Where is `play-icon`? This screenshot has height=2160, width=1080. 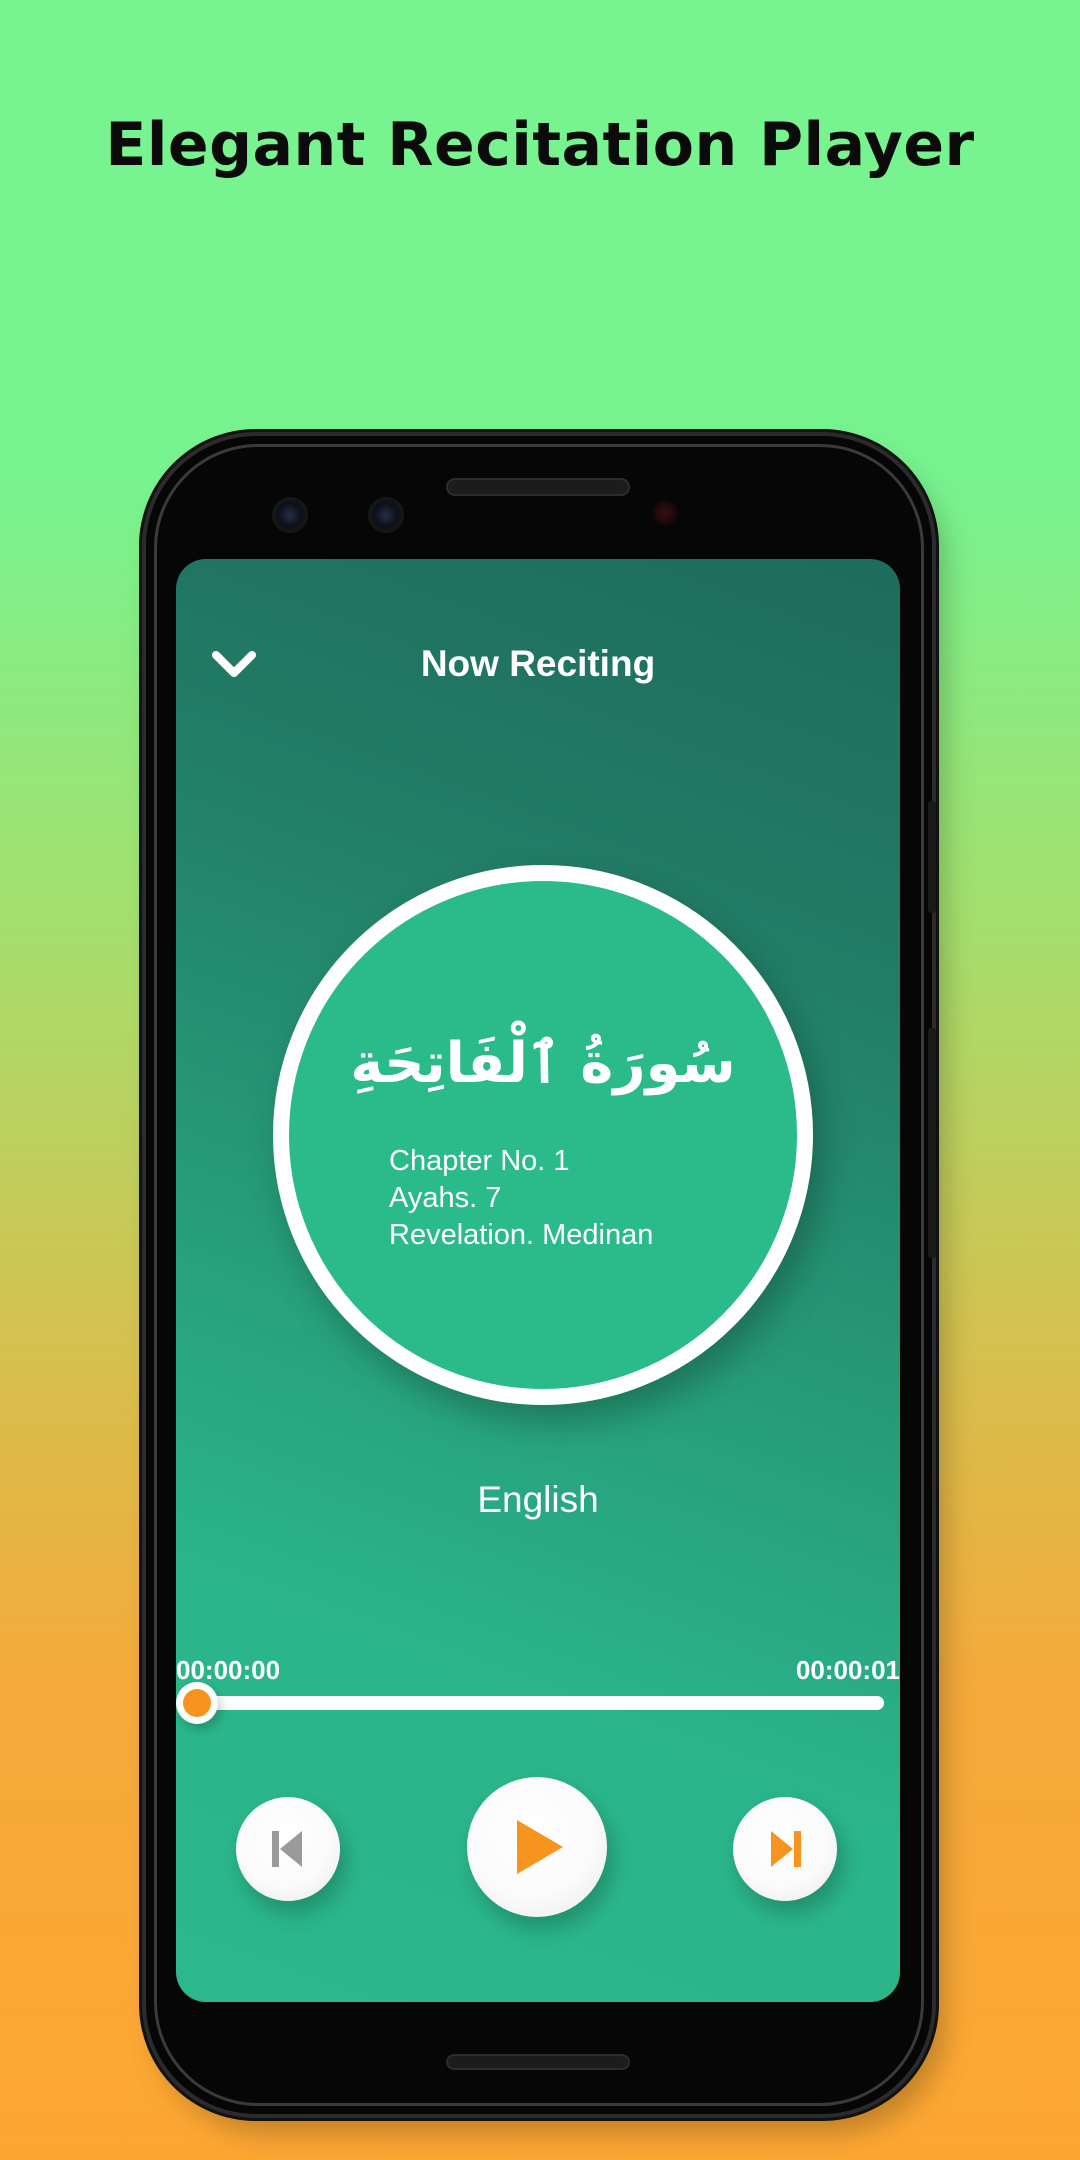
play-icon is located at coordinates (540, 1847).